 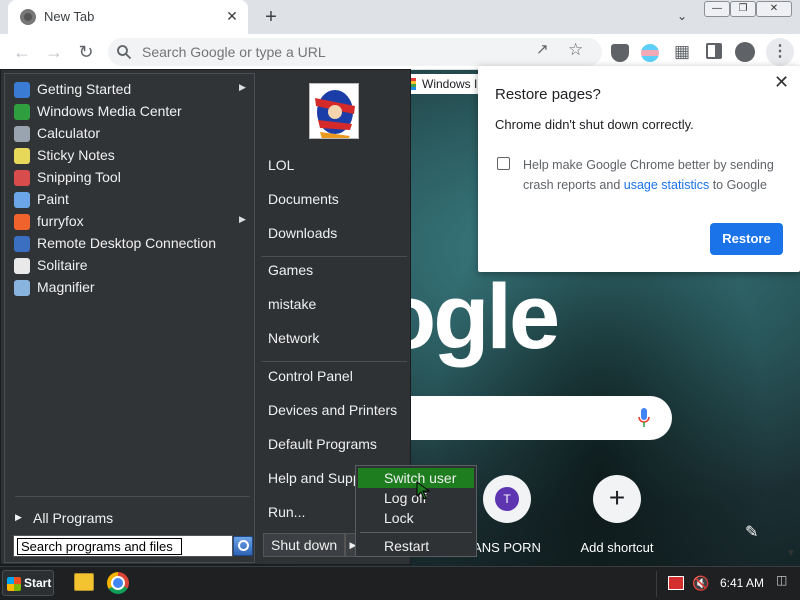 I want to click on program-item: Sticky Notes, so click(x=131, y=156).